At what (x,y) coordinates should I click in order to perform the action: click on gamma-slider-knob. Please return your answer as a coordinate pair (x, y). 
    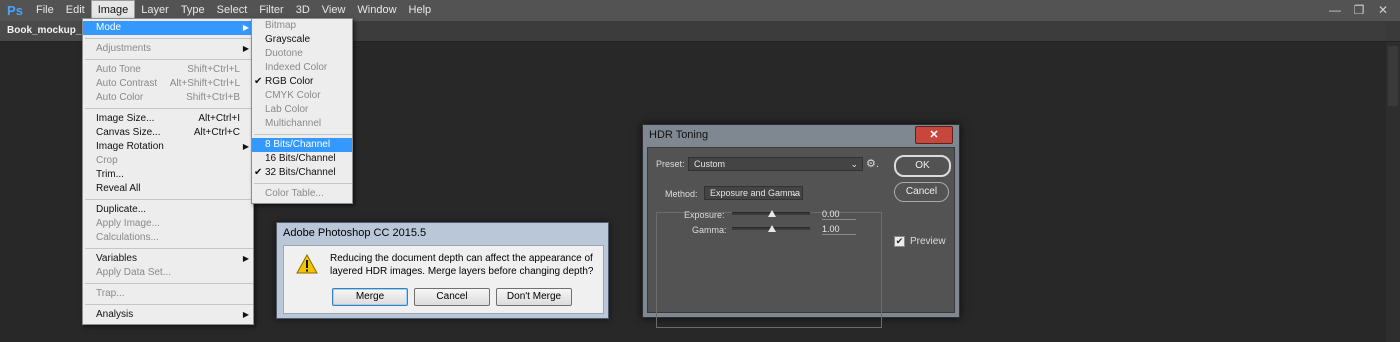
    Looking at the image, I should click on (772, 228).